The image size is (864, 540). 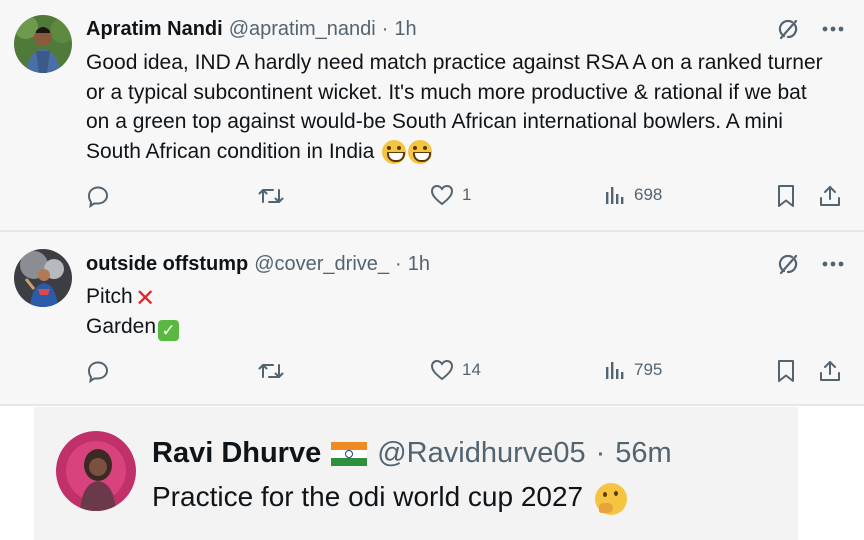 I want to click on tweet-header: outside offstump @cover_drive_ · 1h, so click(x=258, y=264).